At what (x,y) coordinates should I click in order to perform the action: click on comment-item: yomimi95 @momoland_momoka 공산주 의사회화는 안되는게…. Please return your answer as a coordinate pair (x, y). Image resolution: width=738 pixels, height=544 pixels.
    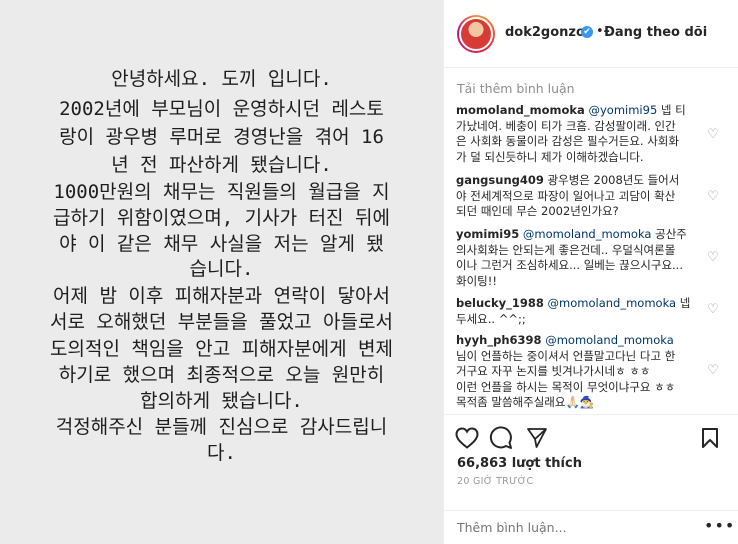
    Looking at the image, I should click on (581, 258).